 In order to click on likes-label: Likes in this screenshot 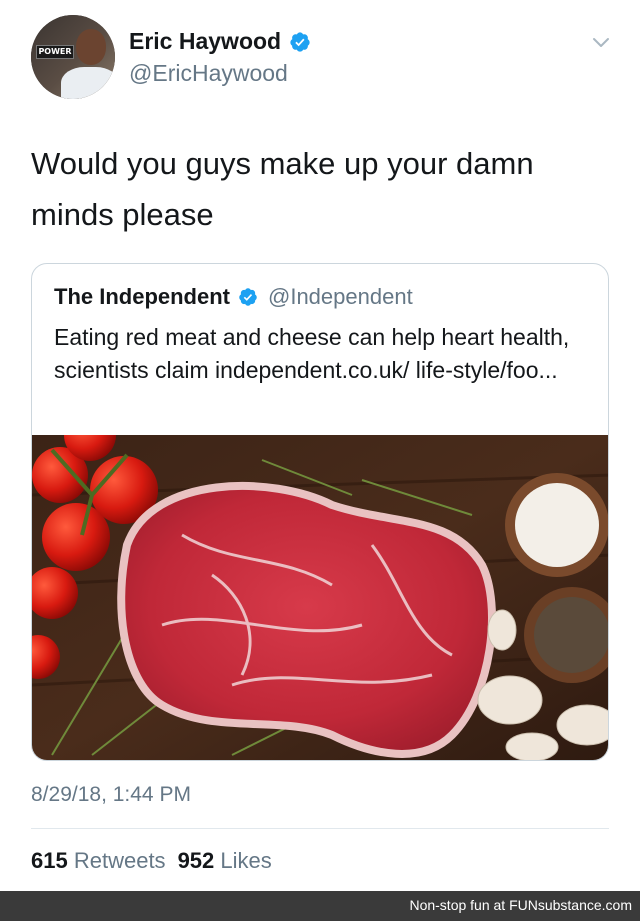, I will do `click(246, 860)`.